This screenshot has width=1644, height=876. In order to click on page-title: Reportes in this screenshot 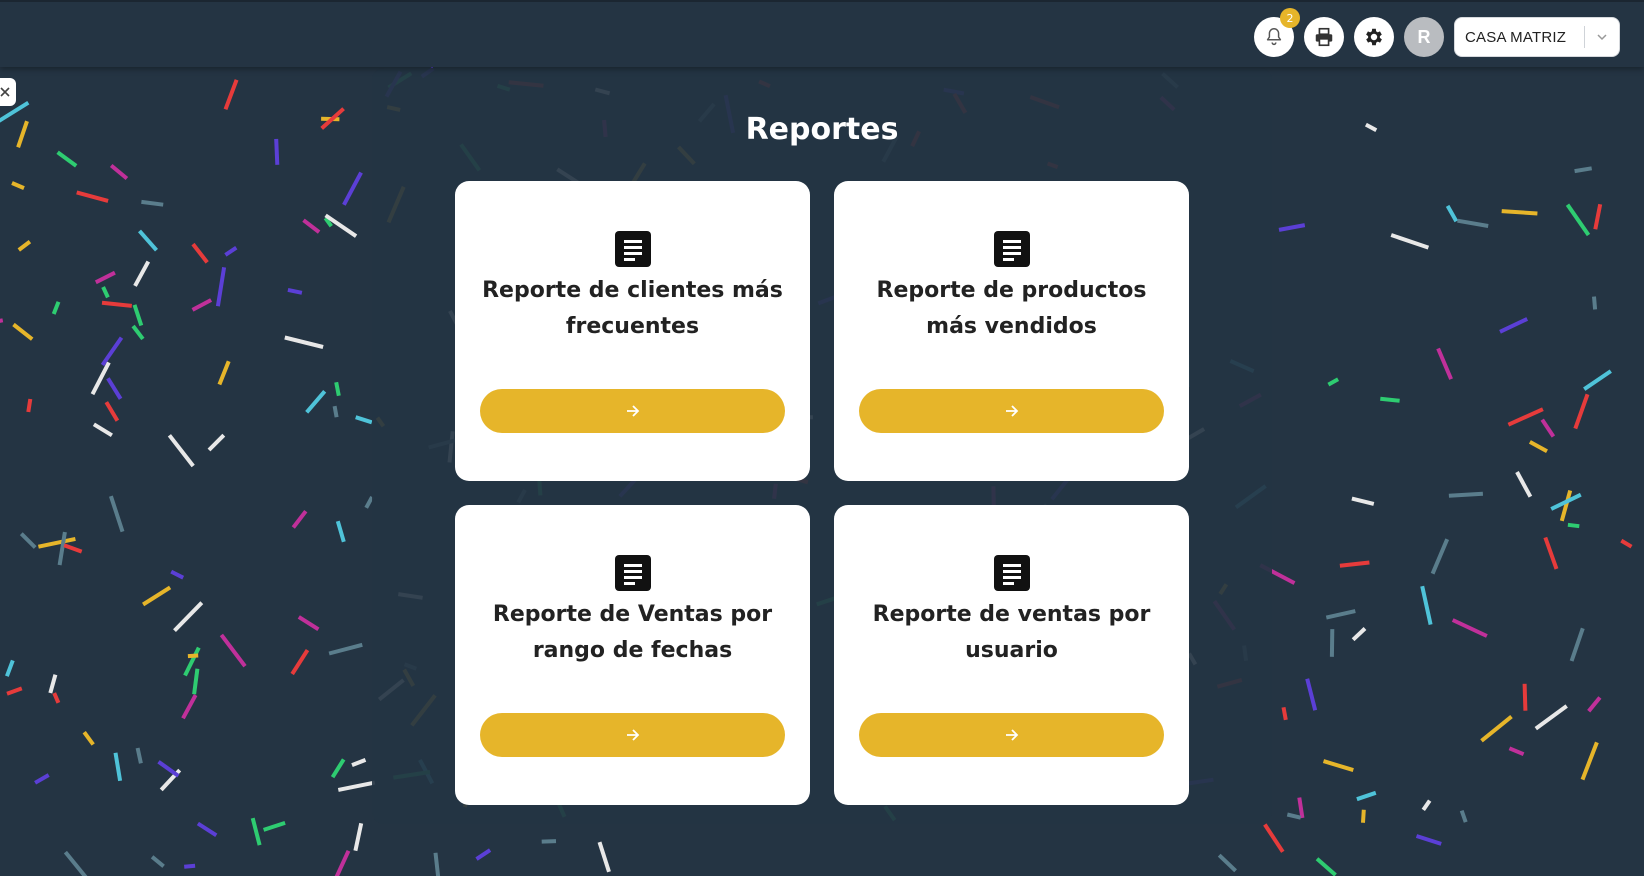, I will do `click(822, 129)`.